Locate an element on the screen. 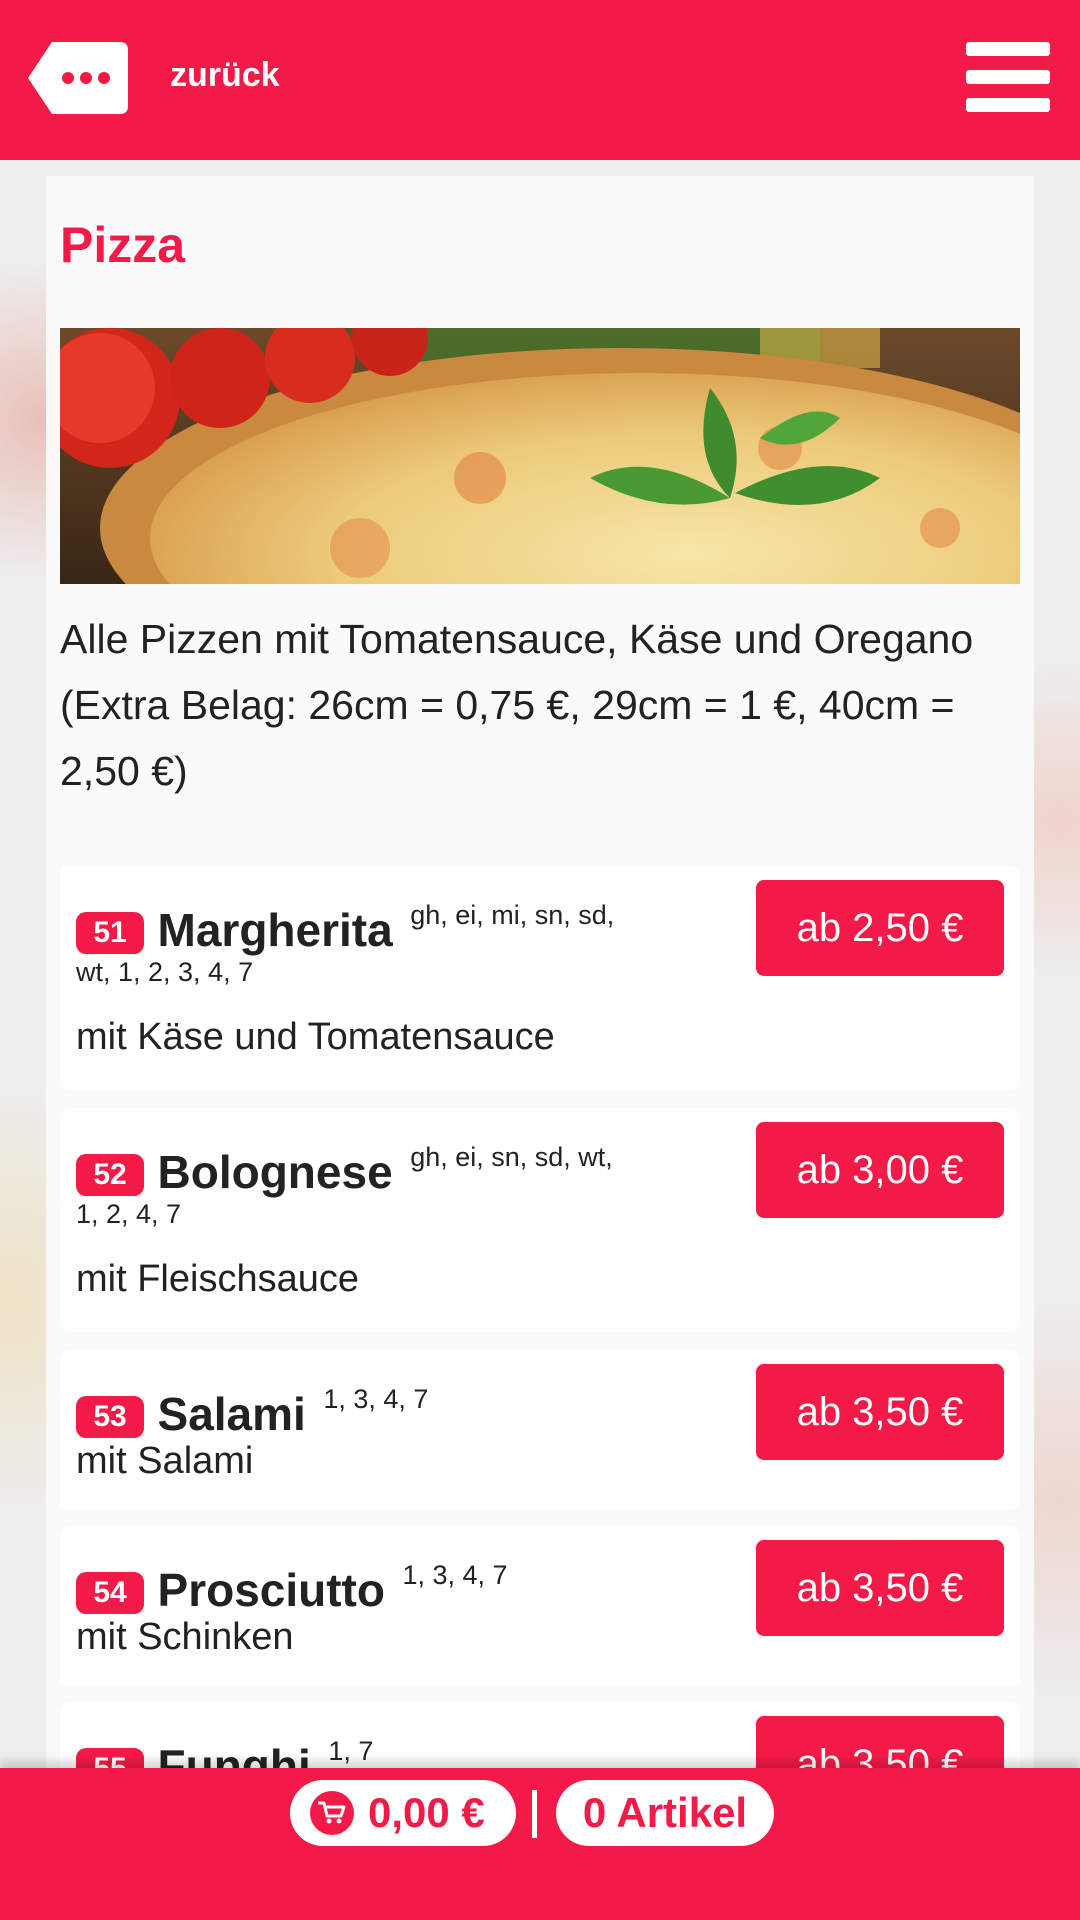 The height and width of the screenshot is (1920, 1080). footer-divider is located at coordinates (534, 1814).